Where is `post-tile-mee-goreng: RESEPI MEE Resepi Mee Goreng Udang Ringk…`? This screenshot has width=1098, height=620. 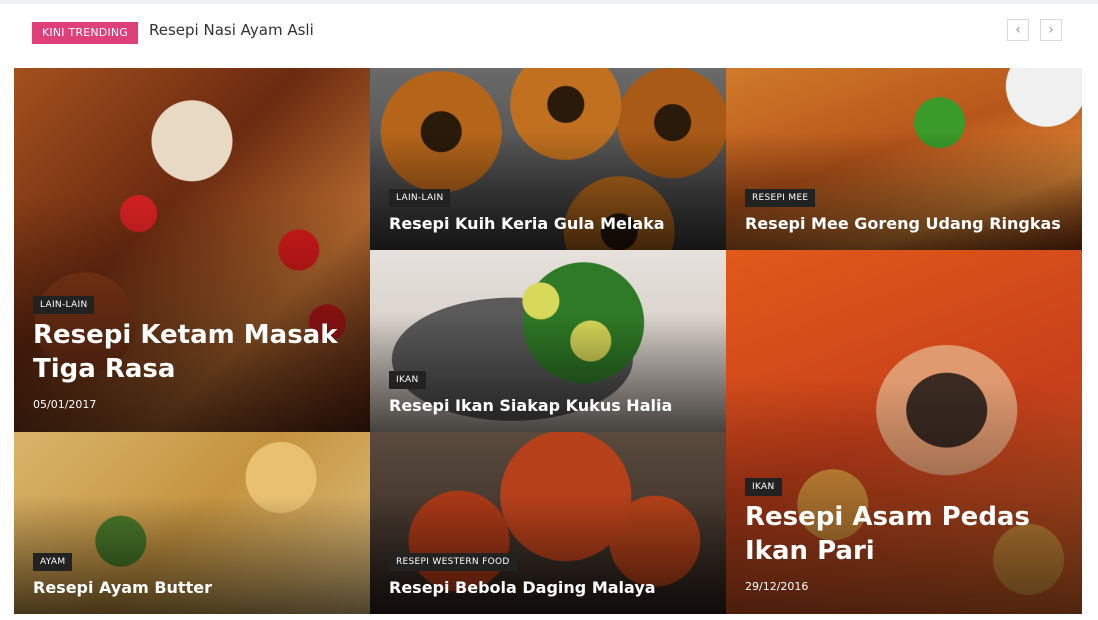 post-tile-mee-goreng: RESEPI MEE Resepi Mee Goreng Udang Ringk… is located at coordinates (904, 159).